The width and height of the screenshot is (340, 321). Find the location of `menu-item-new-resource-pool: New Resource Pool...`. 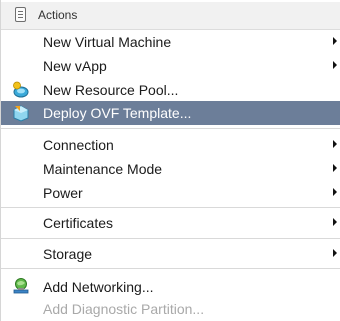

menu-item-new-resource-pool: New Resource Pool... is located at coordinates (170, 90).